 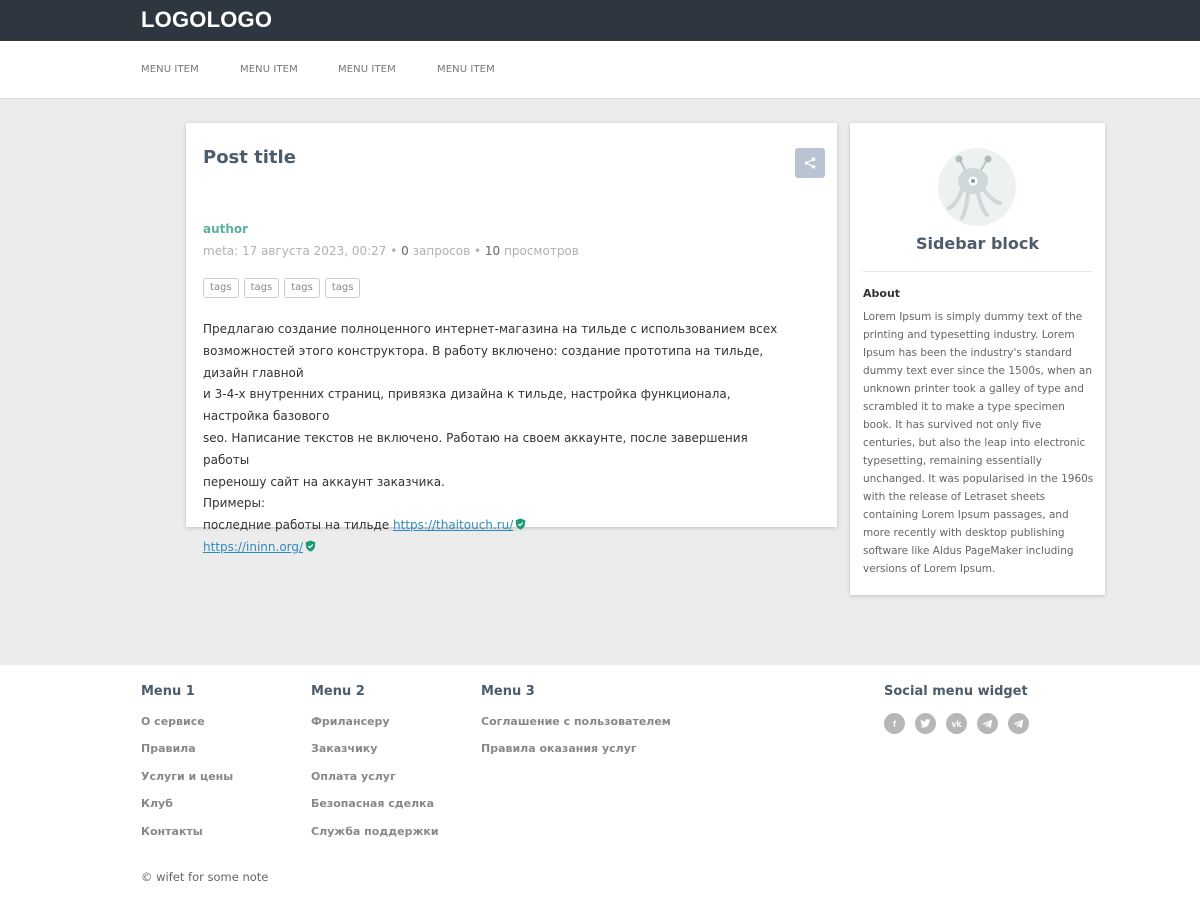 I want to click on post-title: Post title, so click(x=249, y=157).